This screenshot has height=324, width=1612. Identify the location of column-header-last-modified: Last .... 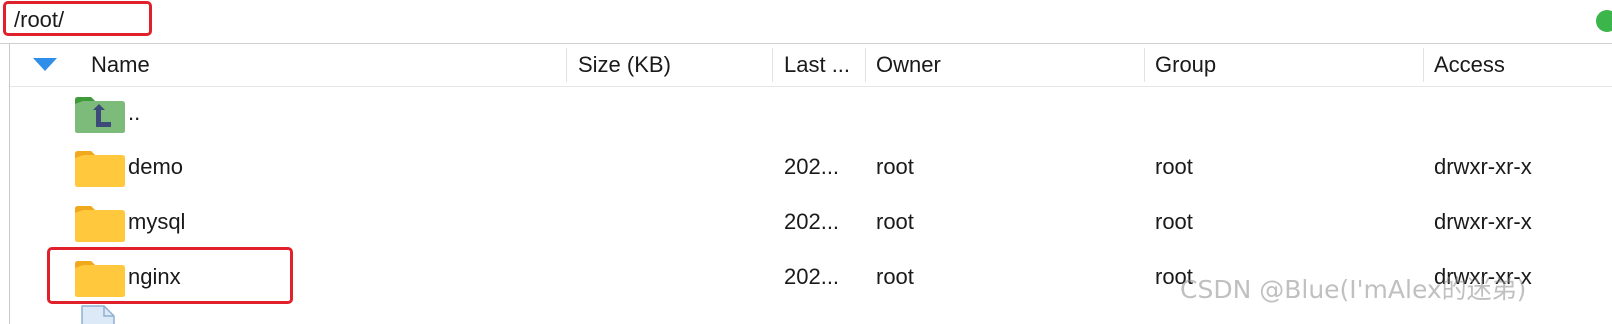
(824, 65).